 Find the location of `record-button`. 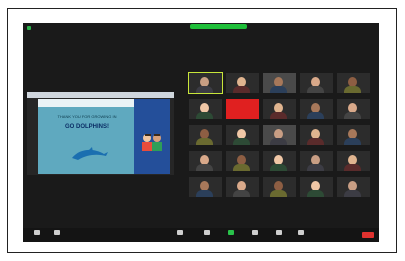

record-button is located at coordinates (279, 235).